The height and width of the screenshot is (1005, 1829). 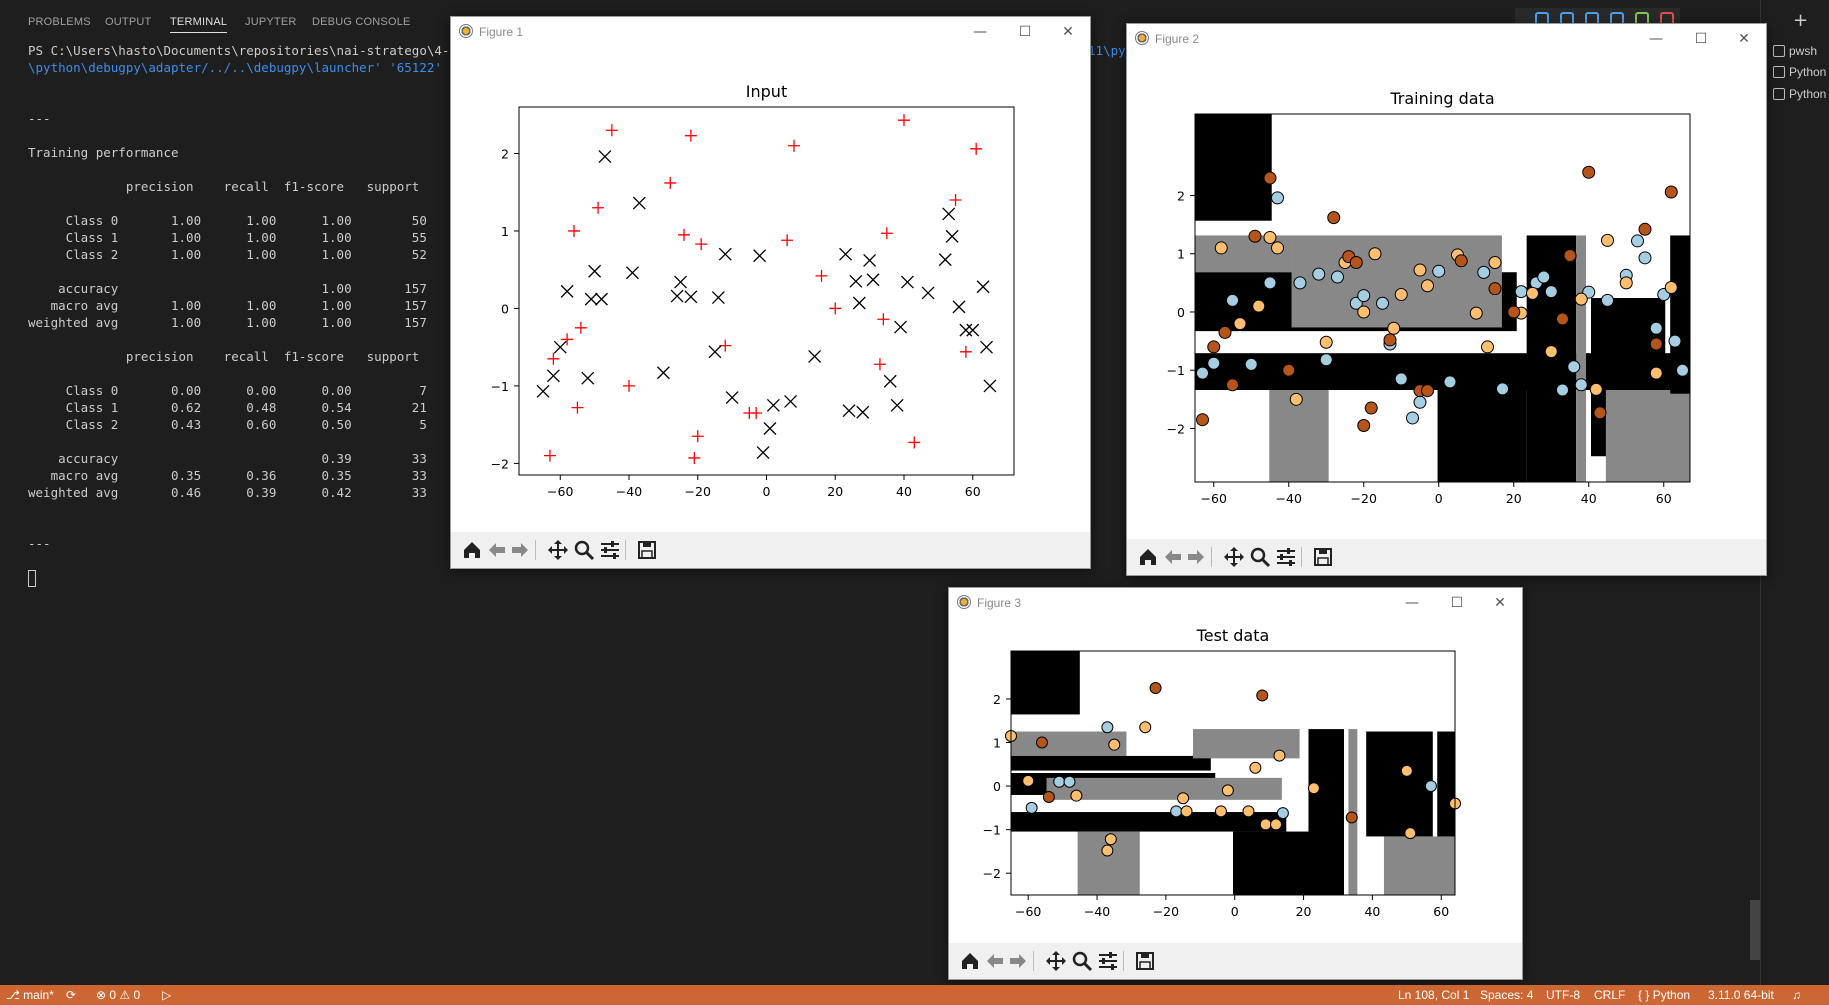 What do you see at coordinates (1563, 995) in the screenshot?
I see `encoding: UTF-8` at bounding box center [1563, 995].